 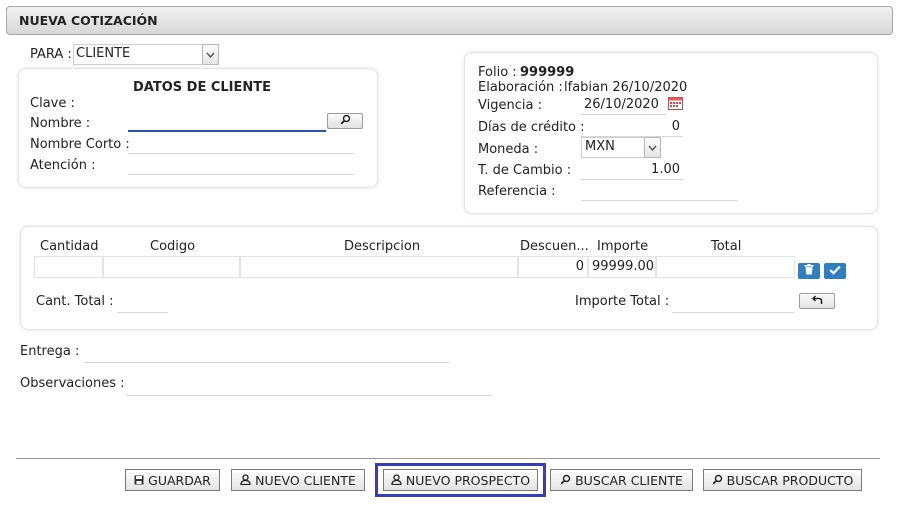 What do you see at coordinates (305, 480) in the screenshot?
I see `nuevo-cliente-label: NUEVO CLIENTE` at bounding box center [305, 480].